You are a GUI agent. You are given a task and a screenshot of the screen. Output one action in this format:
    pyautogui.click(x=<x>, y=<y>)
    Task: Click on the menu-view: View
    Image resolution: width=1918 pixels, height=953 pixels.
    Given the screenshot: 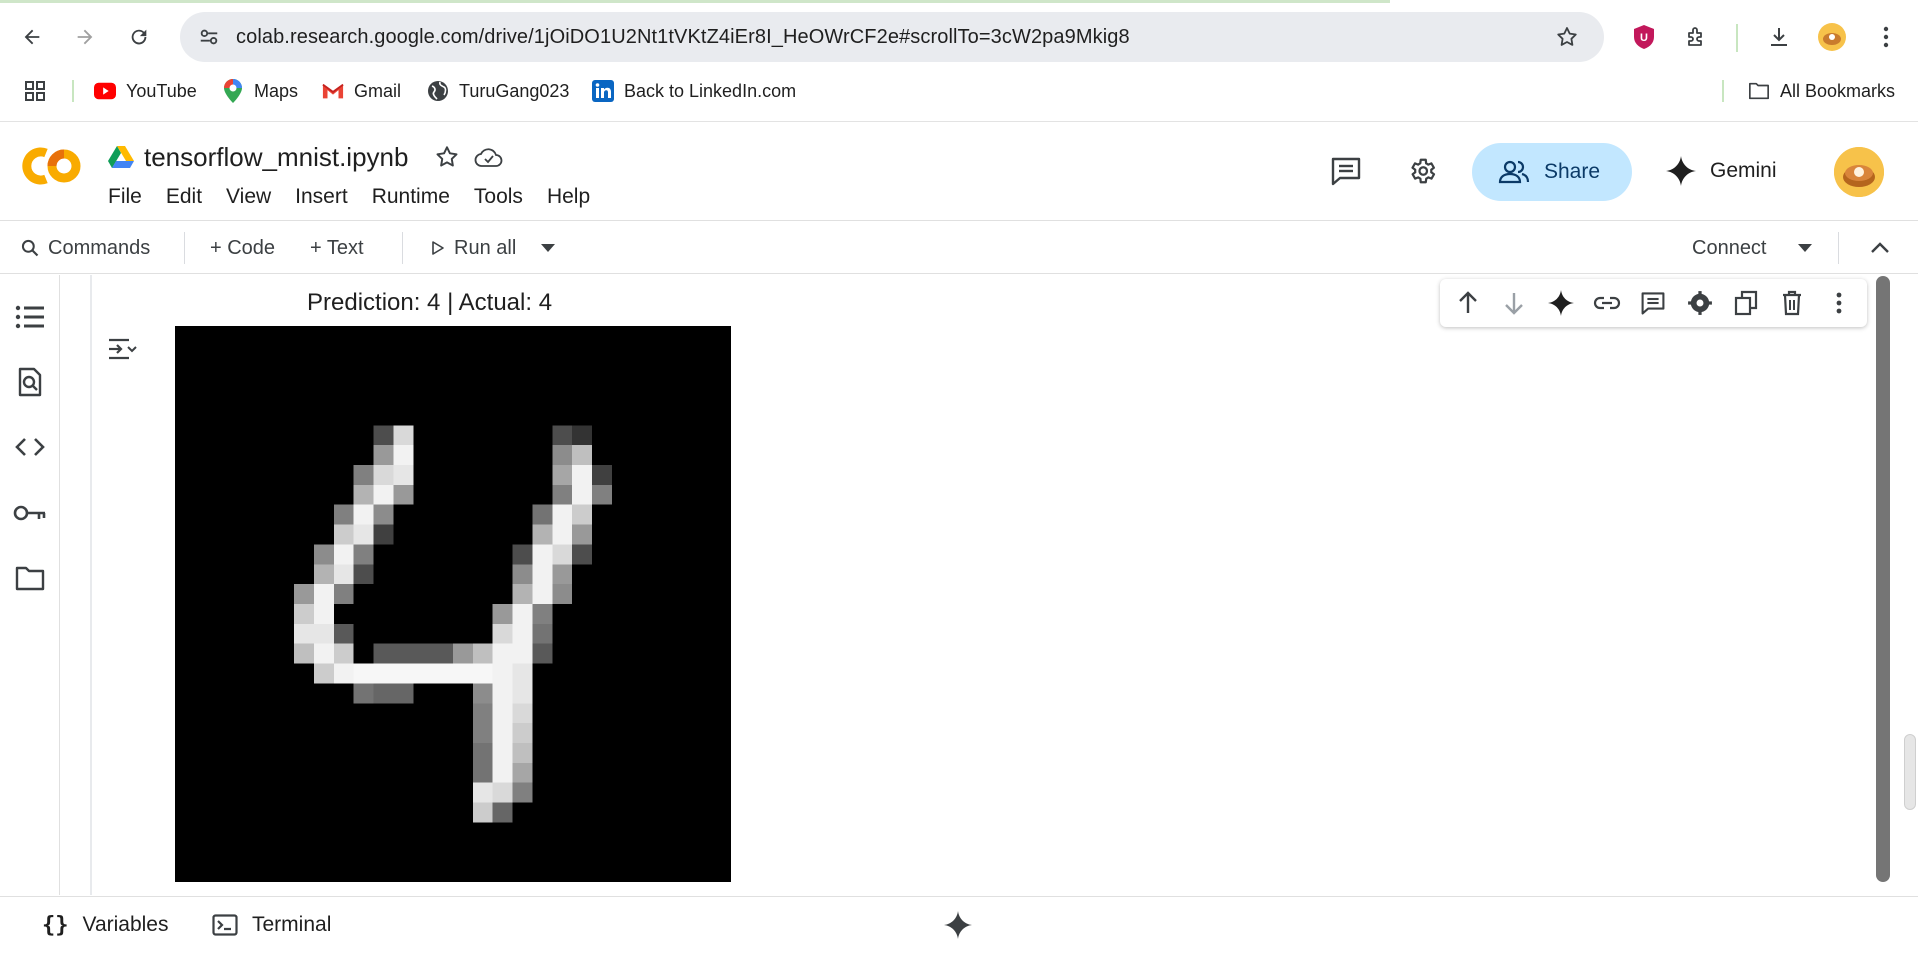 What is the action you would take?
    pyautogui.click(x=248, y=197)
    